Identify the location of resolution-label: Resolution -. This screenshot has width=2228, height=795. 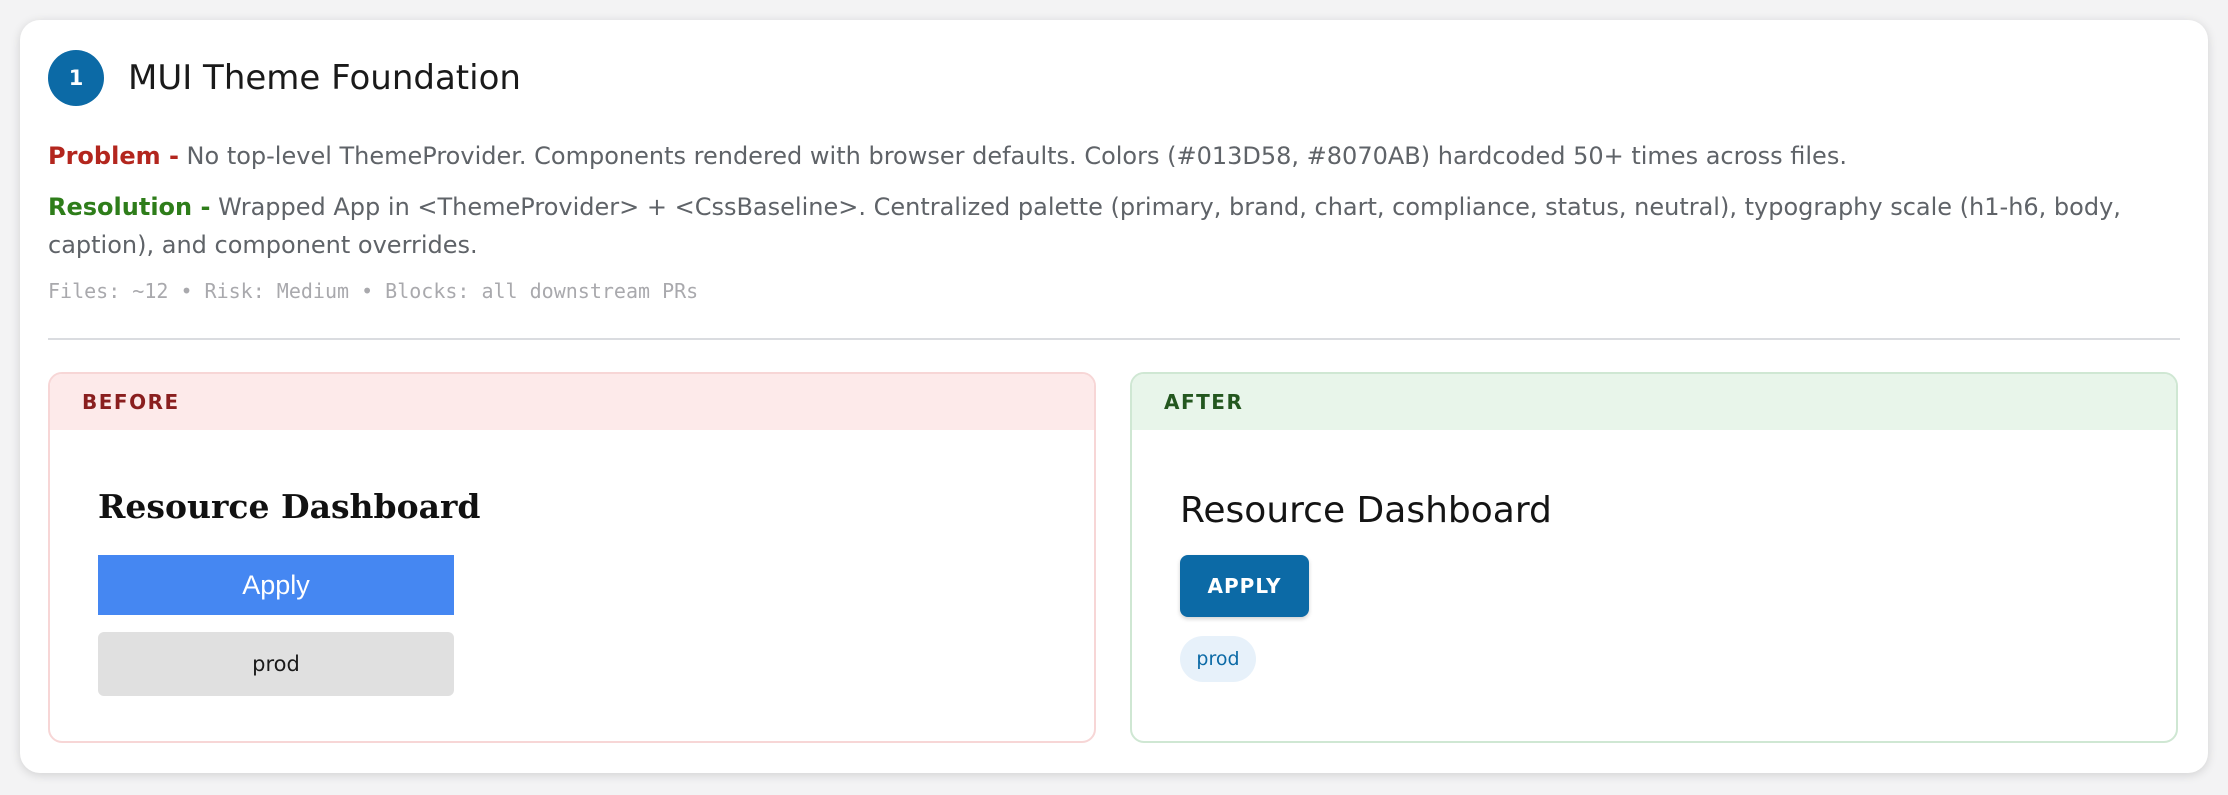
(129, 207).